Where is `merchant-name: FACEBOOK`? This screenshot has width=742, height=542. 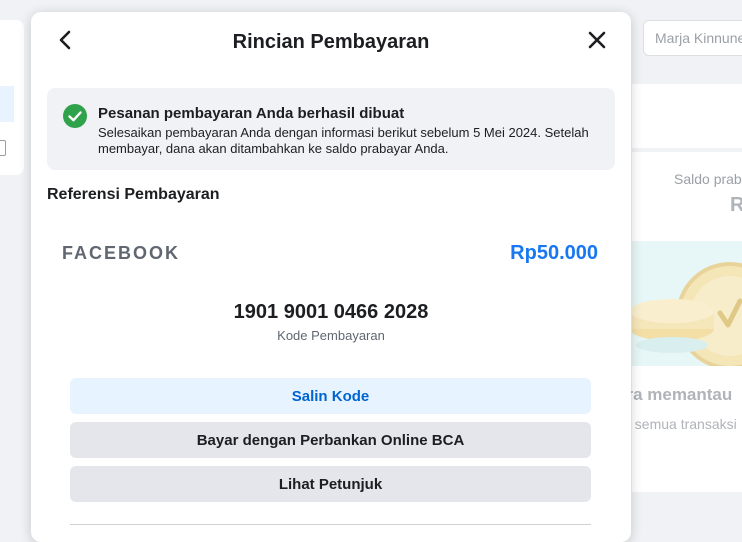 merchant-name: FACEBOOK is located at coordinates (121, 253).